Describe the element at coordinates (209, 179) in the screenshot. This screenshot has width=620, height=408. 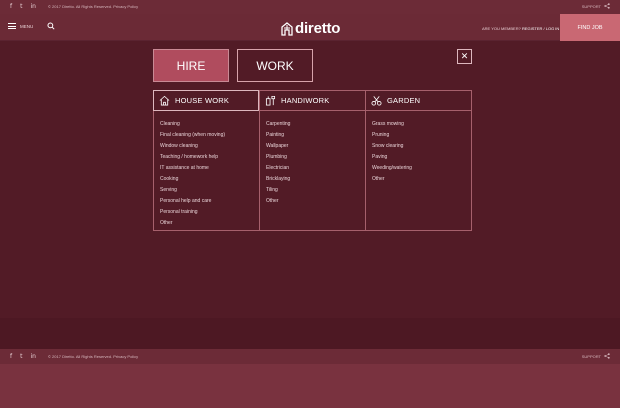
I see `list-item: Cooking` at that location.